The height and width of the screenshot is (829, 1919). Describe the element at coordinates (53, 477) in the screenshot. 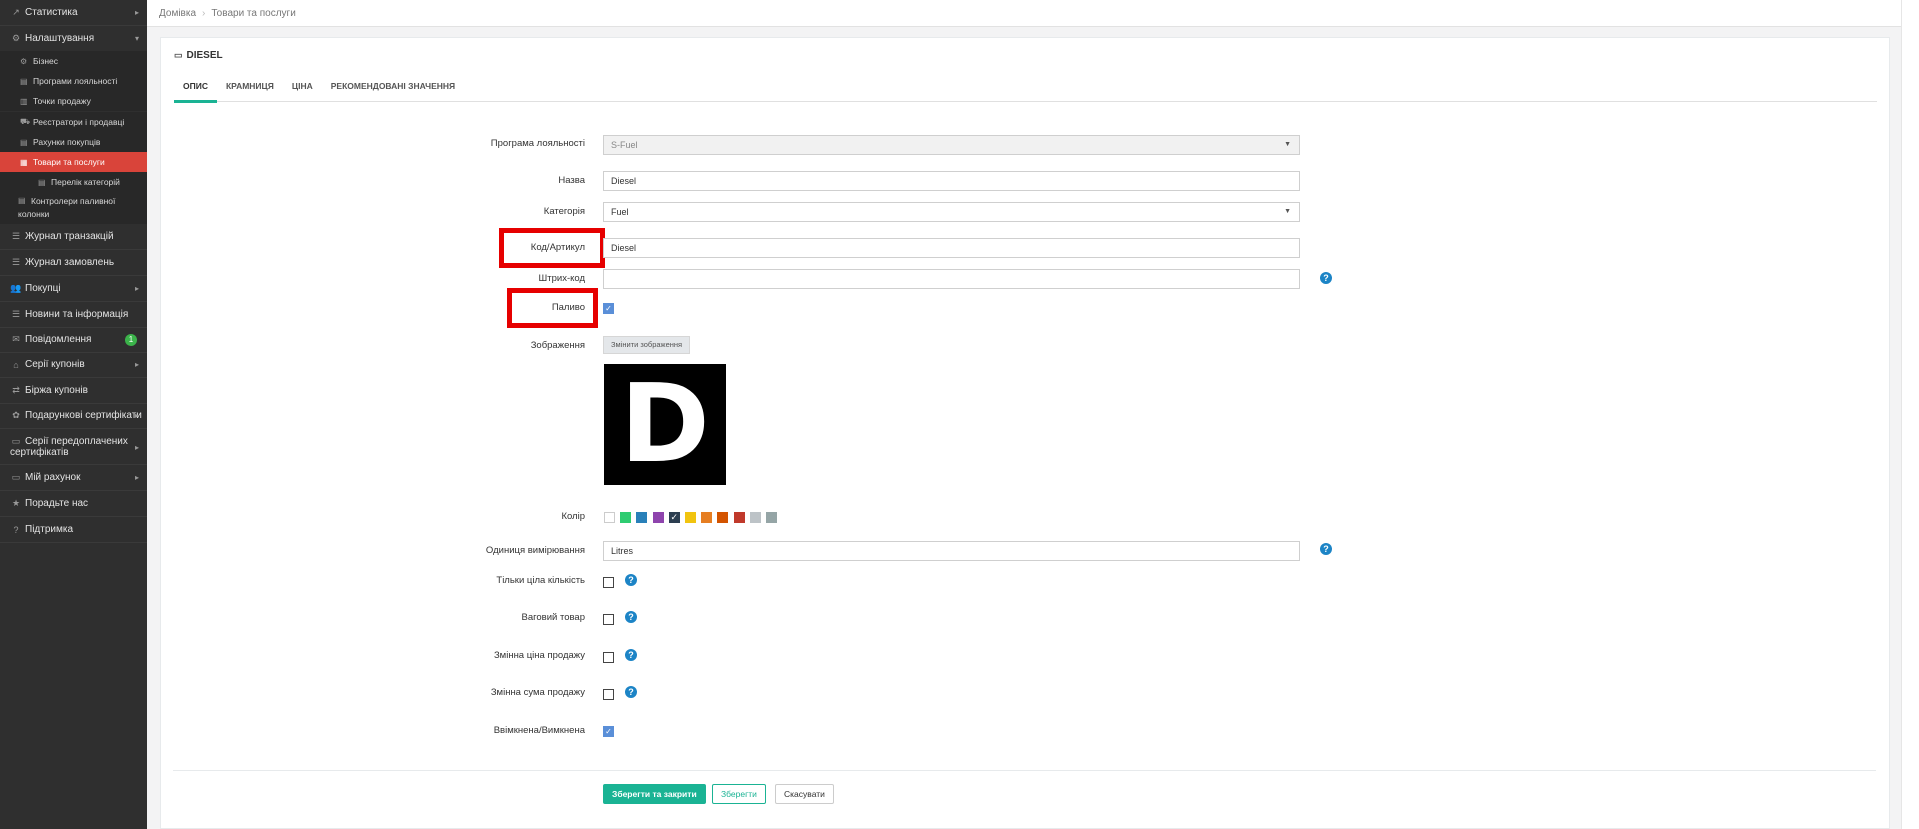

I see `sidebar-item-label: Мій рахунок` at that location.